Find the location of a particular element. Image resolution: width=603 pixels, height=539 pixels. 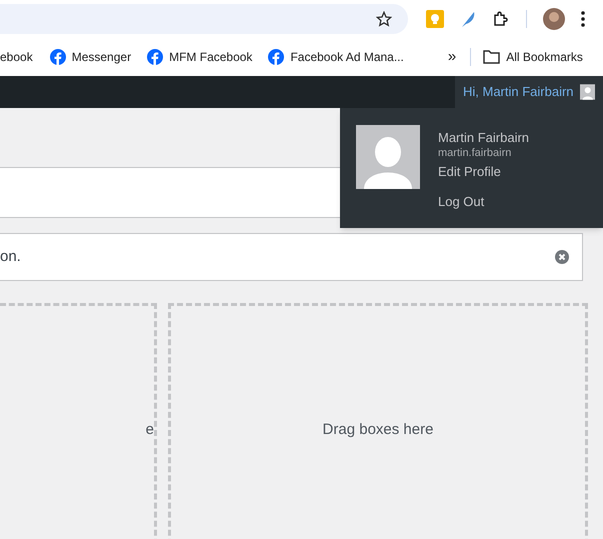

menu-icon is located at coordinates (583, 18).